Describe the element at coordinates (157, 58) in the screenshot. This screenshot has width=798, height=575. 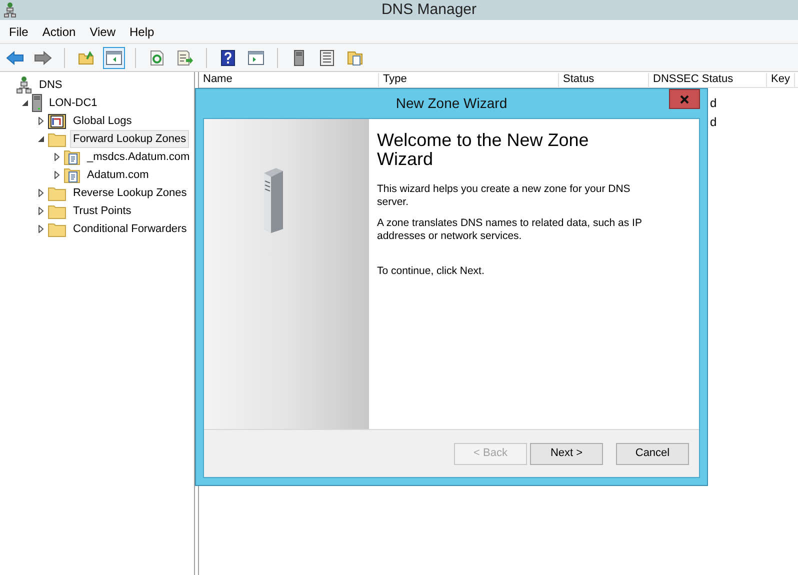
I see `refresh-icon` at that location.